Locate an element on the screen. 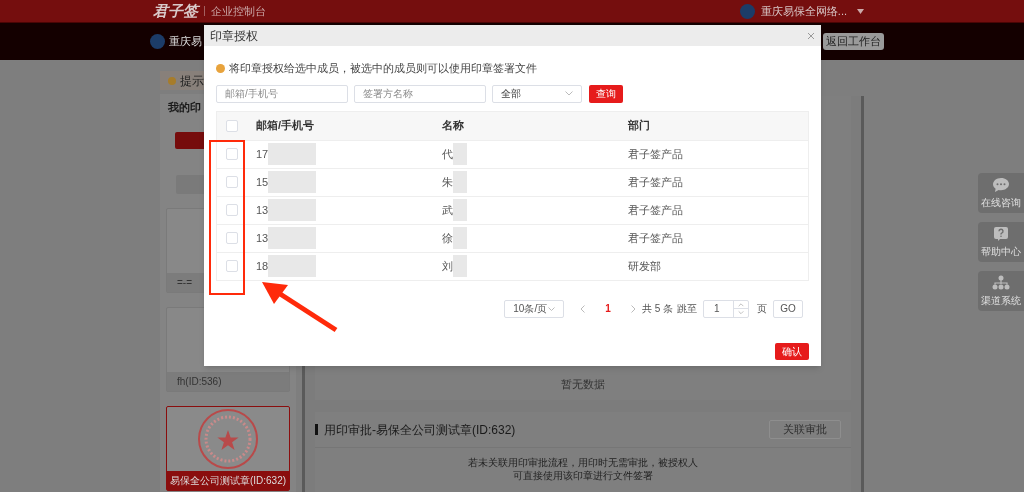 This screenshot has height=492, width=1024. page-size-select: 10条/页 is located at coordinates (534, 308).